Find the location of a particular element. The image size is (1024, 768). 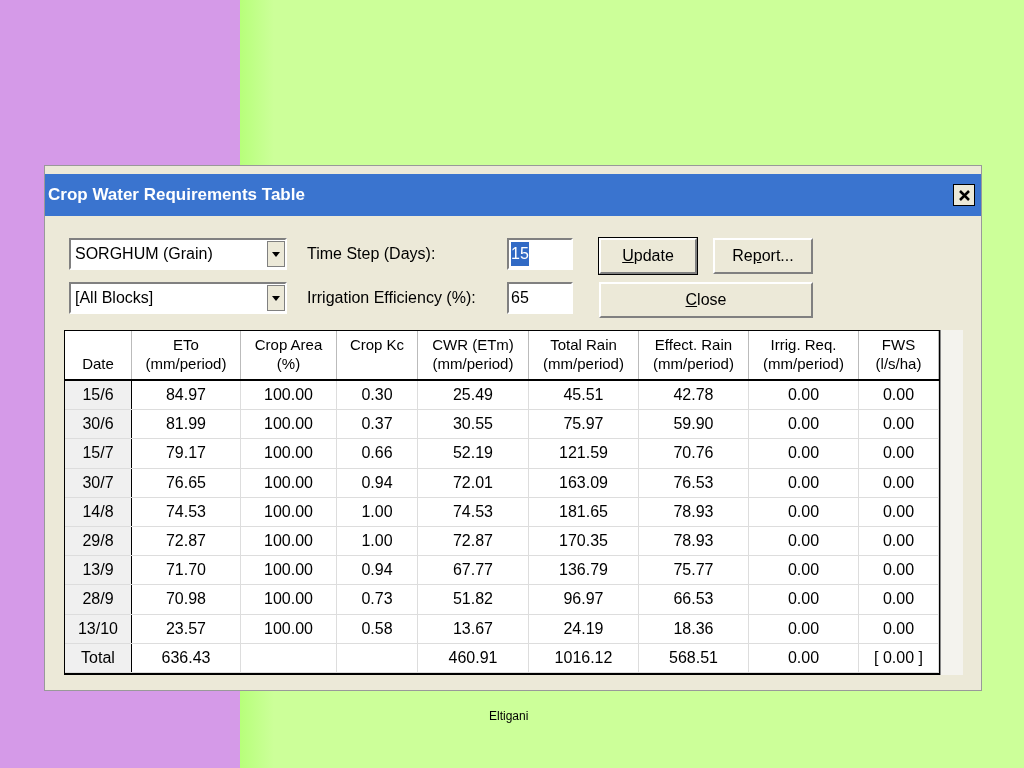

row-header: 13/10 is located at coordinates (98, 628).